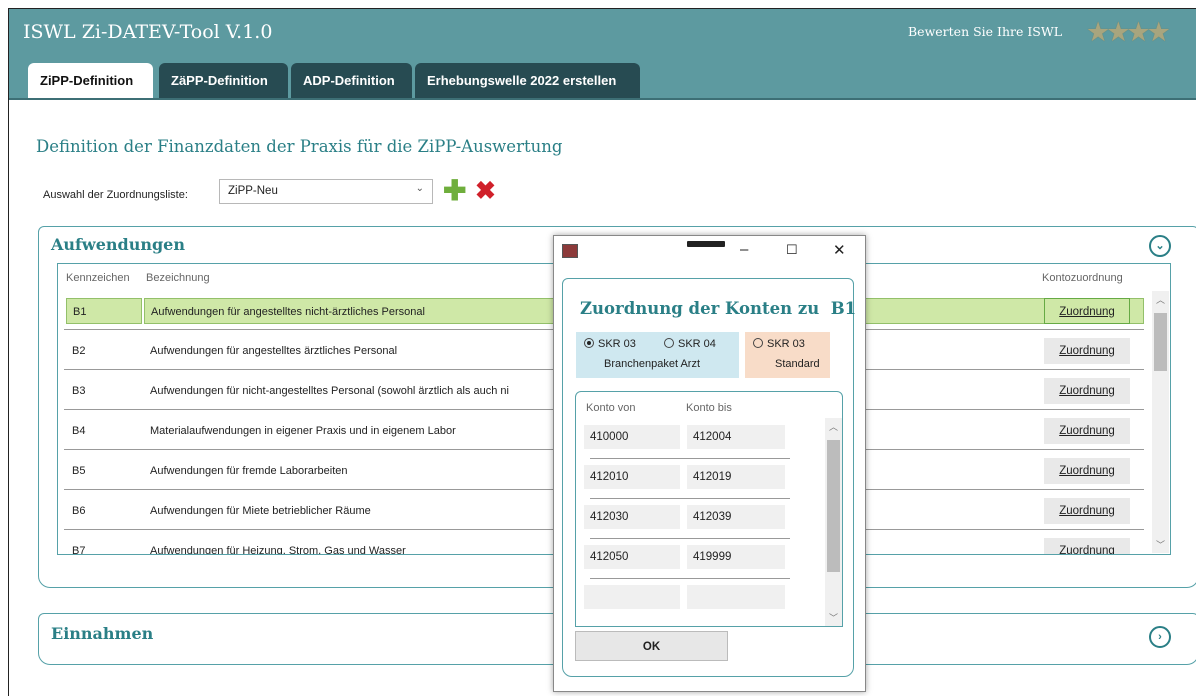 The width and height of the screenshot is (1196, 696). What do you see at coordinates (419, 188) in the screenshot?
I see `chevron-down-icon: ⌄` at bounding box center [419, 188].